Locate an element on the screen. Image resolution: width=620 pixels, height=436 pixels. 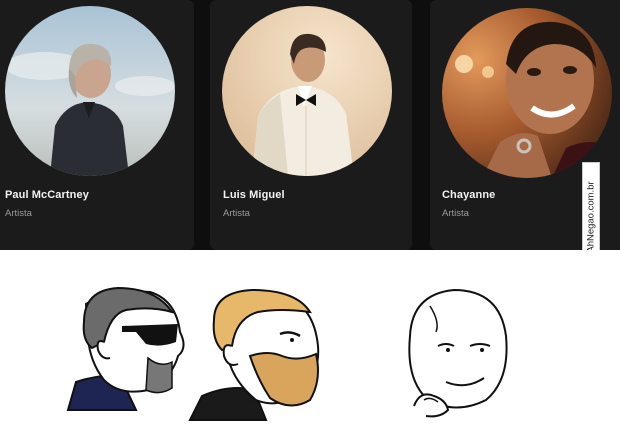
bearded-chad-face is located at coordinates (254, 354).